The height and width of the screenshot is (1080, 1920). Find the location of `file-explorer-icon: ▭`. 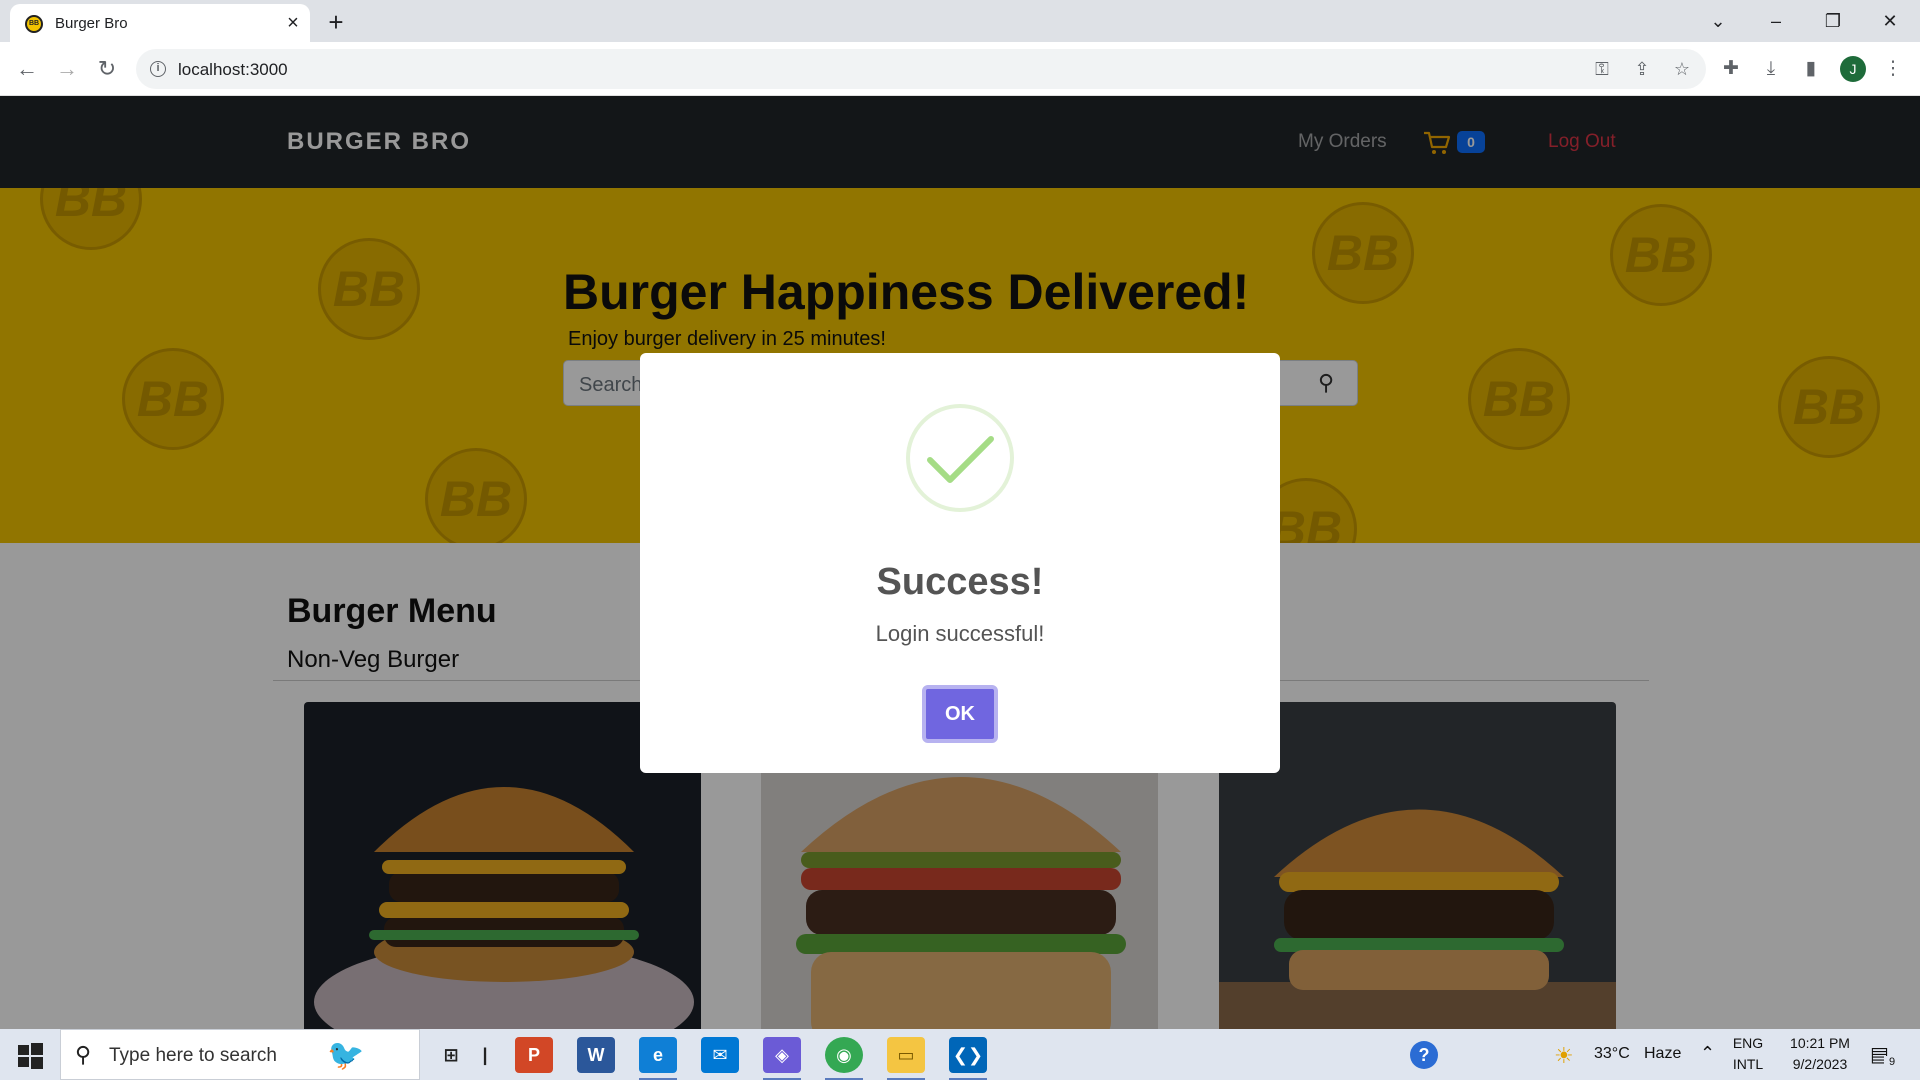

file-explorer-icon: ▭ is located at coordinates (906, 1058).